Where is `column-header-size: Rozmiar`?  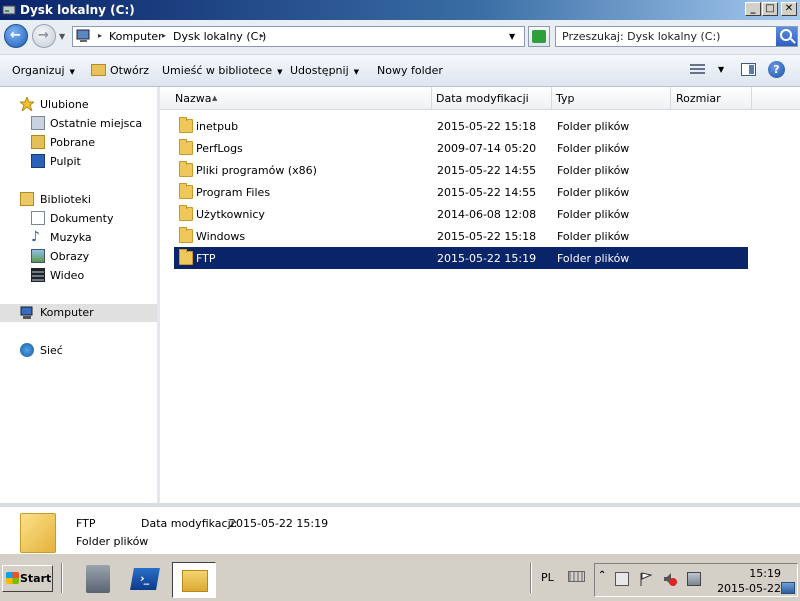 column-header-size: Rozmiar is located at coordinates (711, 98).